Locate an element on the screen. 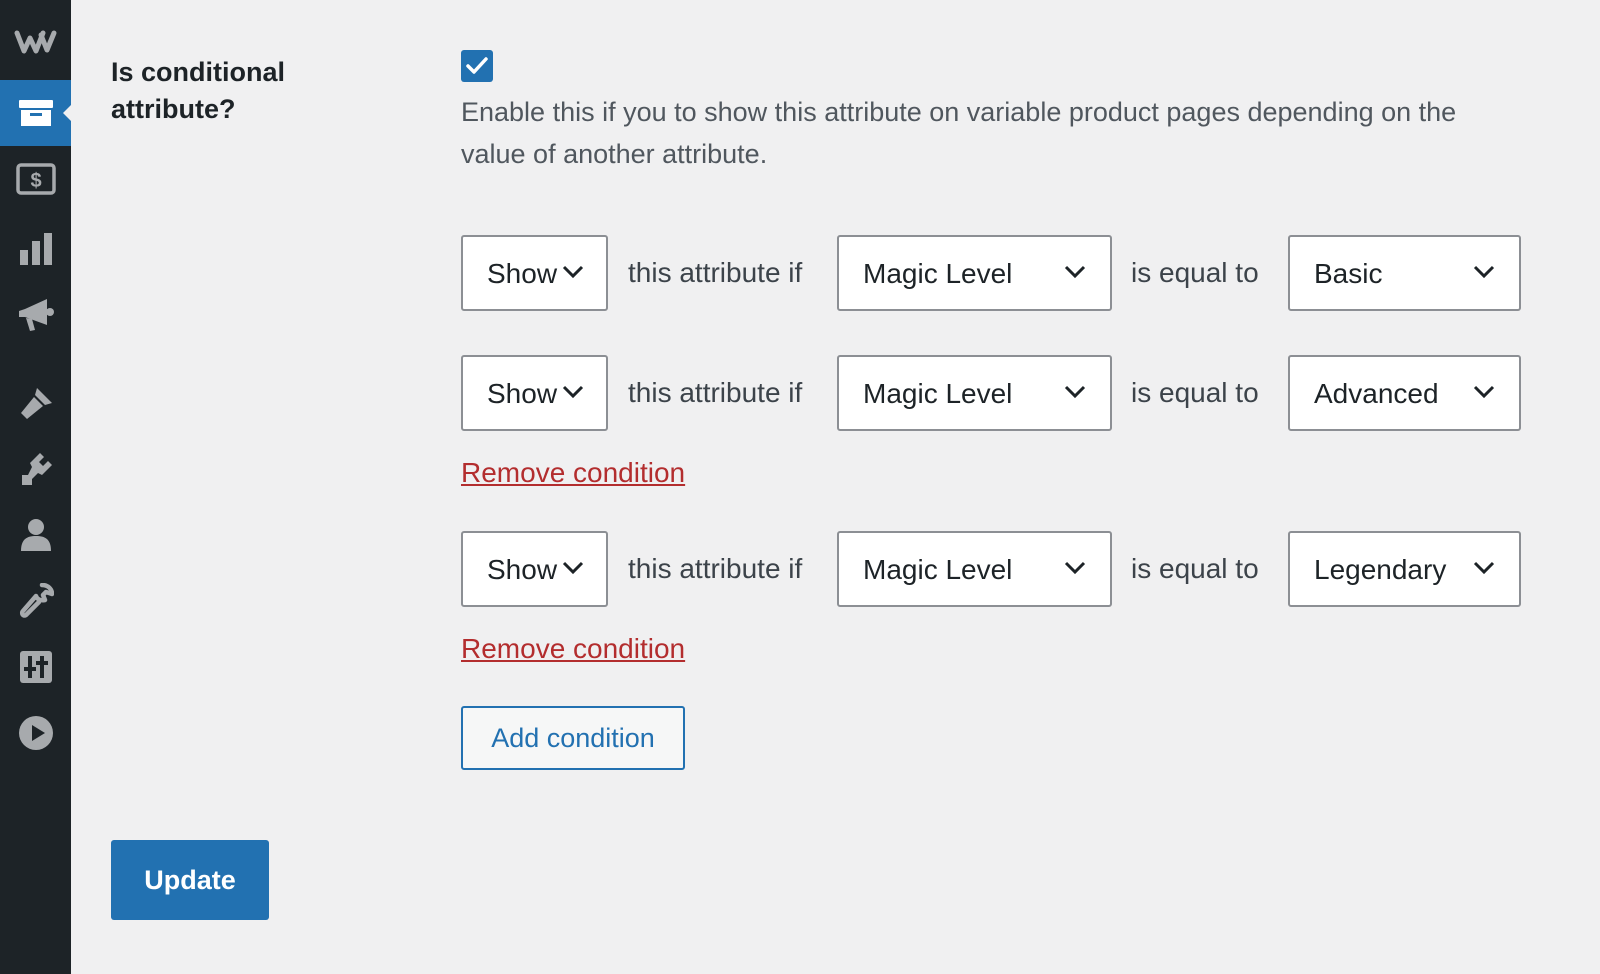 The width and height of the screenshot is (1600, 974). value-select-value: Basic is located at coordinates (1348, 273).